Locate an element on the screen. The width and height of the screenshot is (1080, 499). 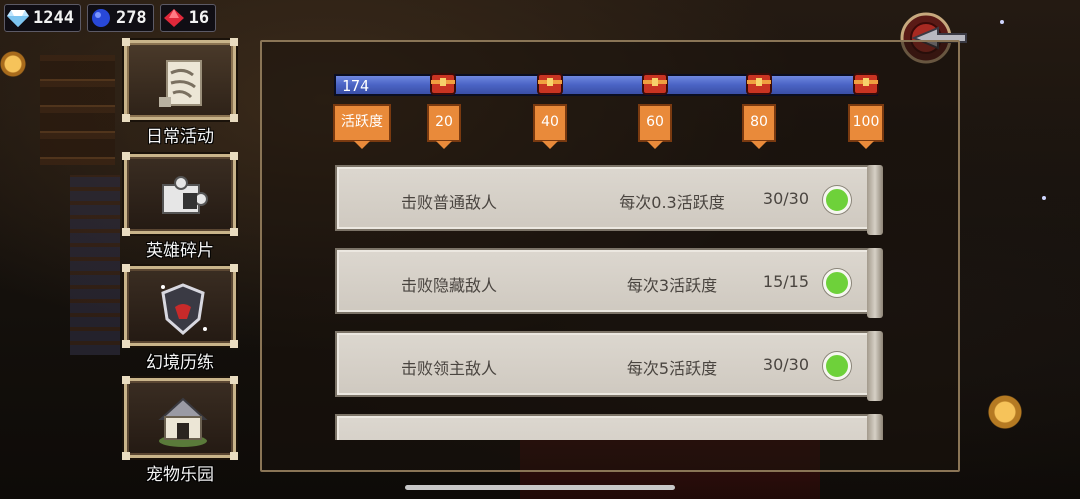
scroll-icon is located at coordinates (180, 83).